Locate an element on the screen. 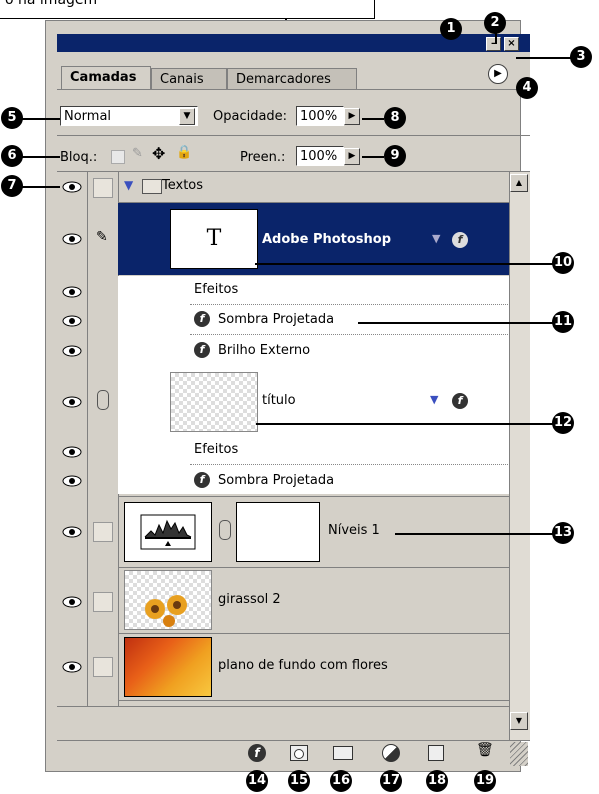 The height and width of the screenshot is (794, 599). callout-11: 11 is located at coordinates (563, 322).